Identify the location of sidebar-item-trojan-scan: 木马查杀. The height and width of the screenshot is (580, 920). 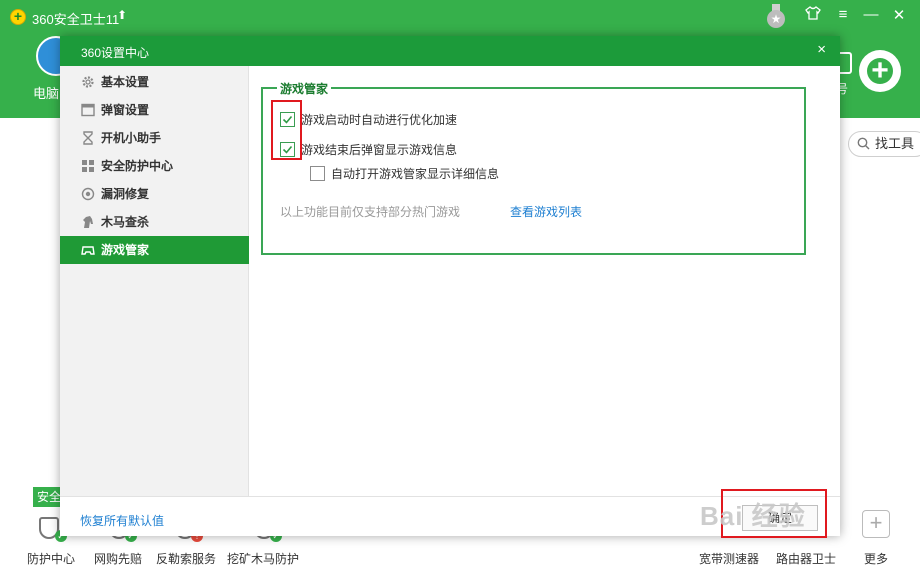
(154, 222).